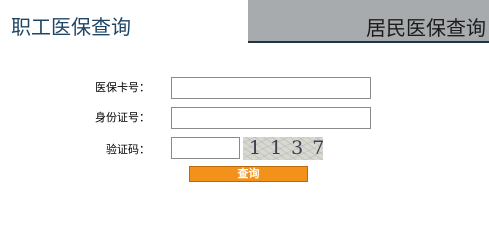 This screenshot has width=489, height=247. I want to click on tab-resident-insurance-query: 居民医保查询, so click(368, 21).